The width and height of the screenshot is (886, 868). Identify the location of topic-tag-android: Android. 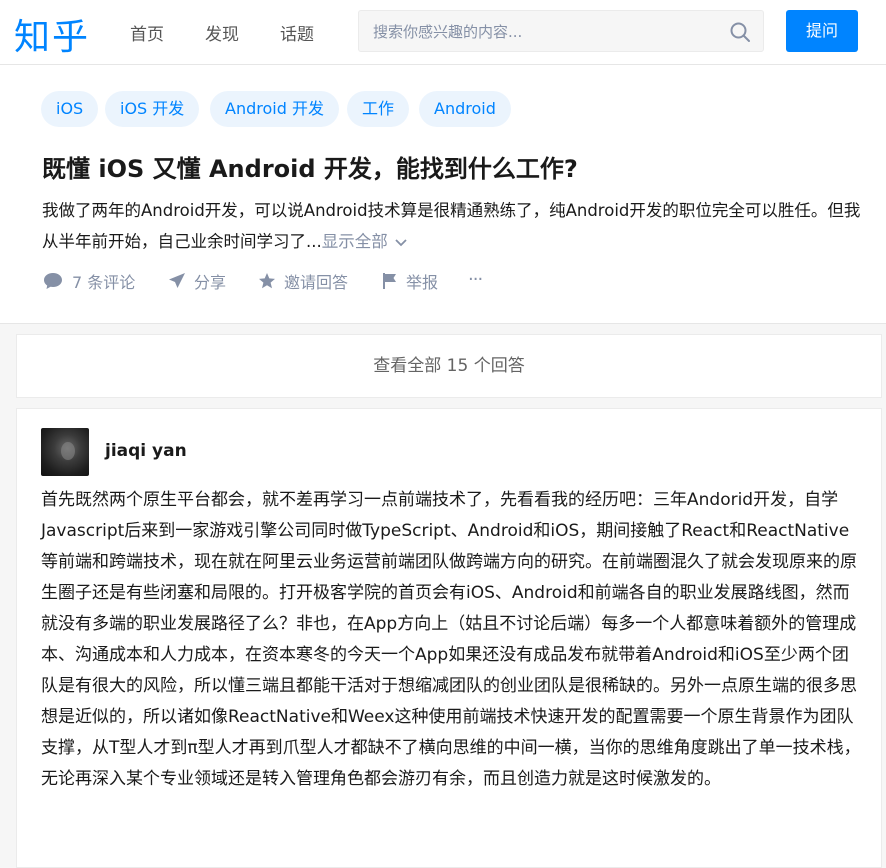
(465, 109).